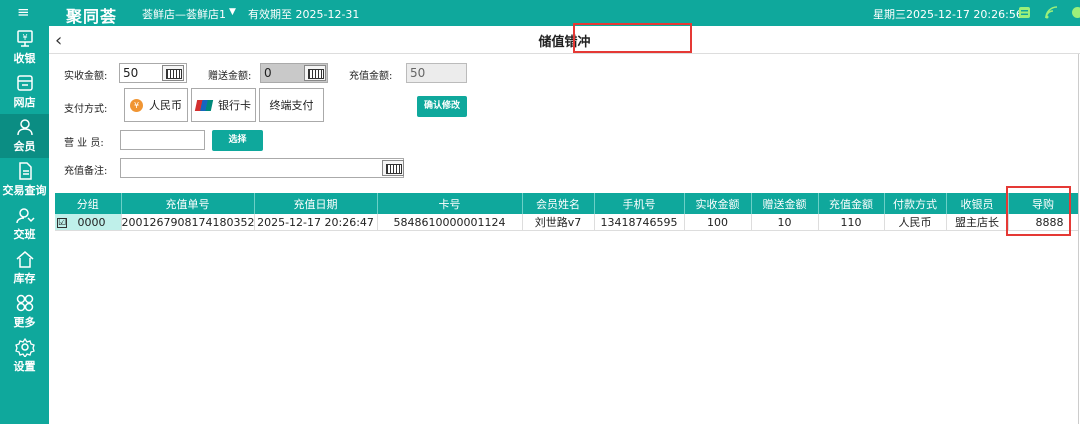  Describe the element at coordinates (24, 234) in the screenshot. I see `sidebar-item-label: 交班` at that location.